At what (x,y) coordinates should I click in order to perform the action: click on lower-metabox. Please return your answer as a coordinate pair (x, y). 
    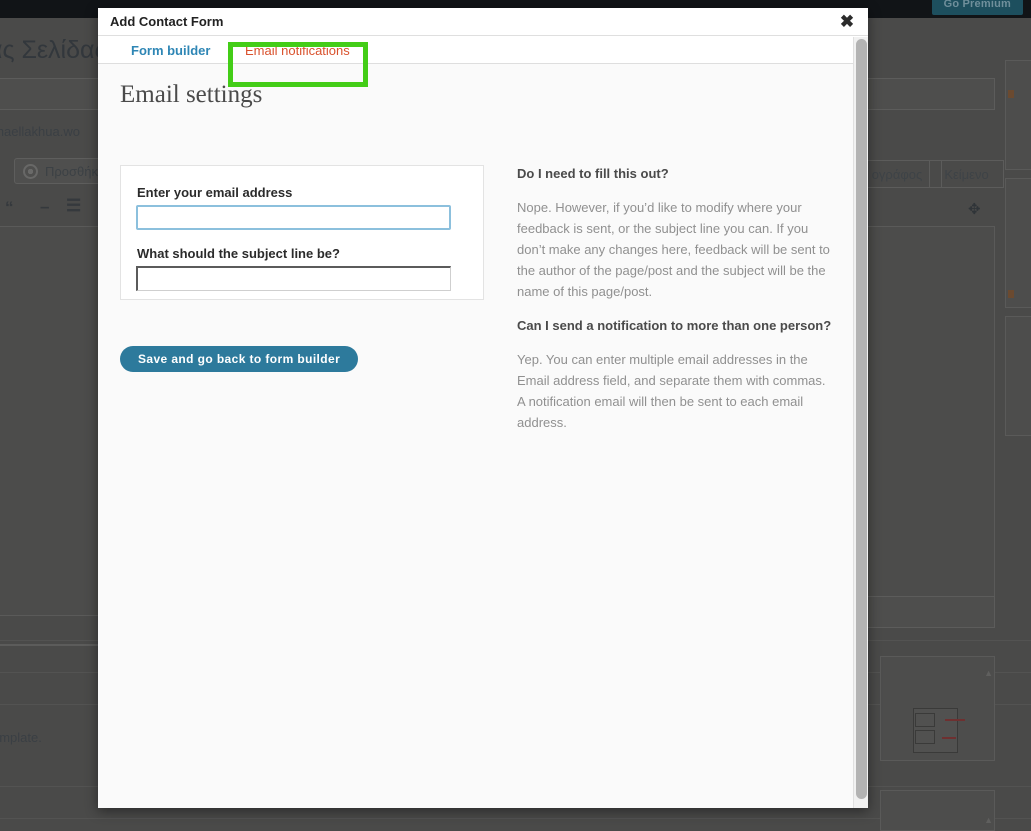
    Looking at the image, I should click on (937, 810).